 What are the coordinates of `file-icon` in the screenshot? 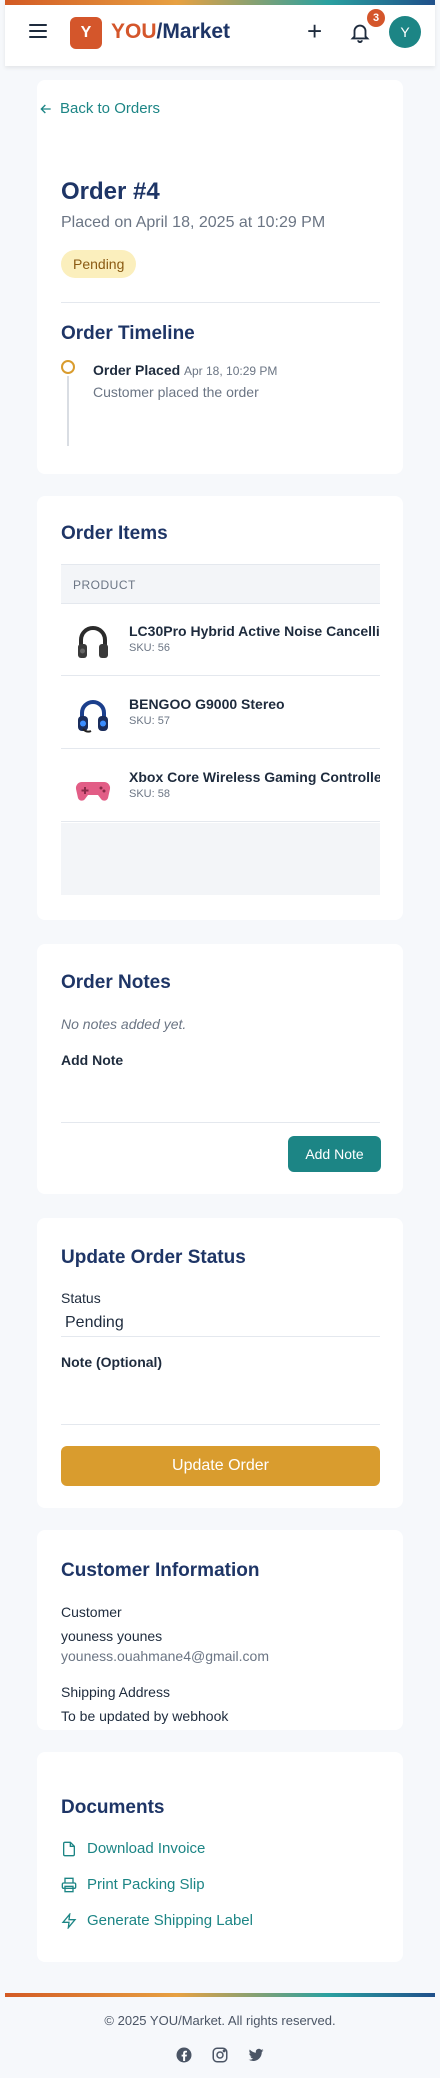 It's located at (69, 1848).